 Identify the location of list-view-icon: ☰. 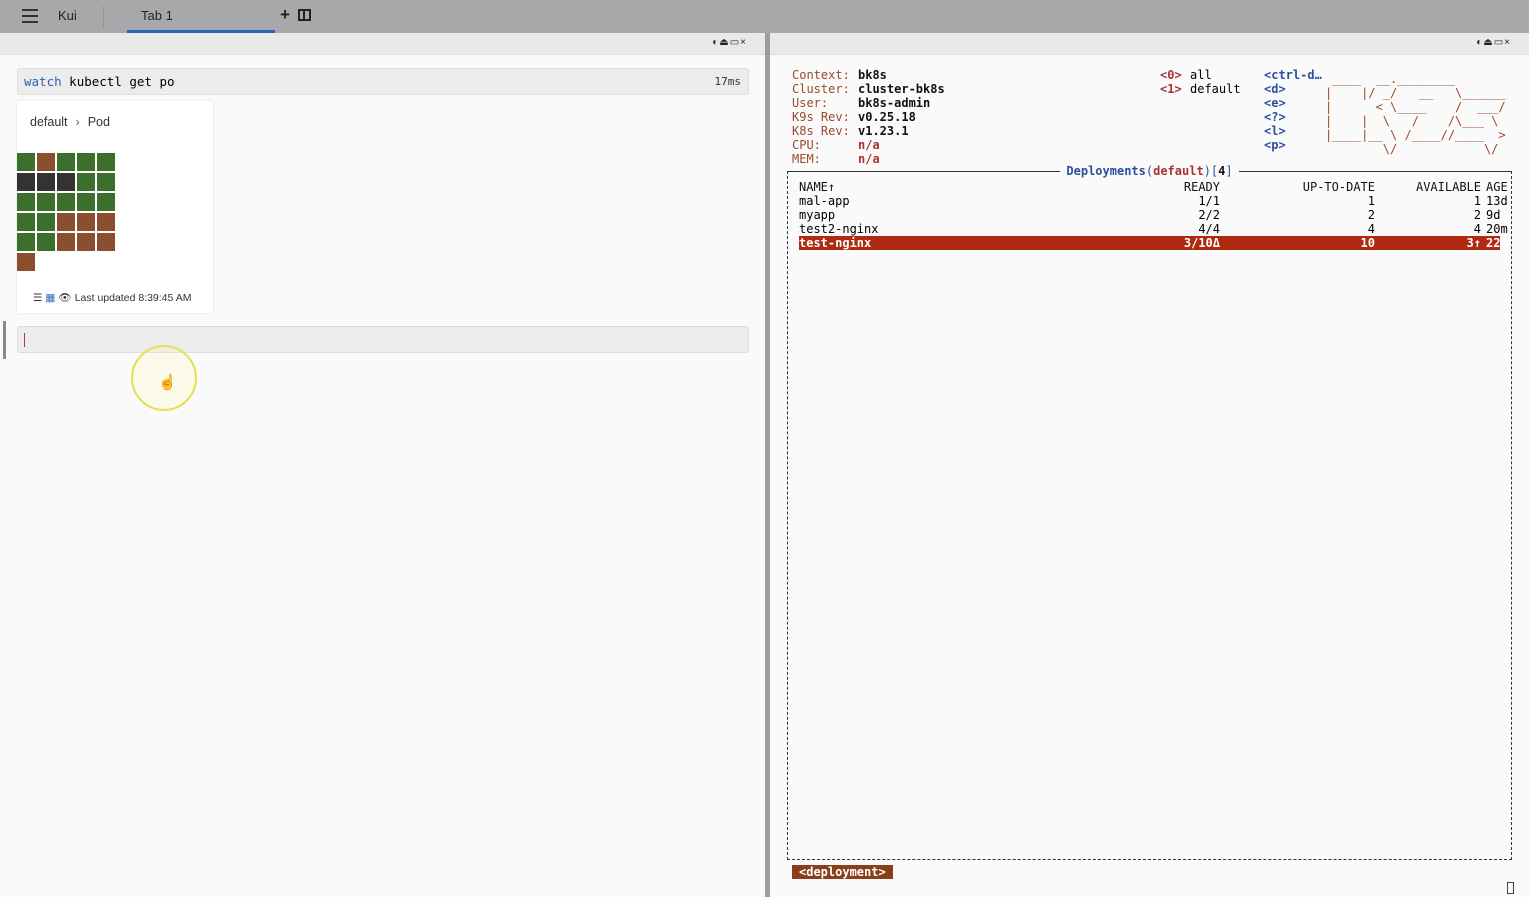
(37, 298).